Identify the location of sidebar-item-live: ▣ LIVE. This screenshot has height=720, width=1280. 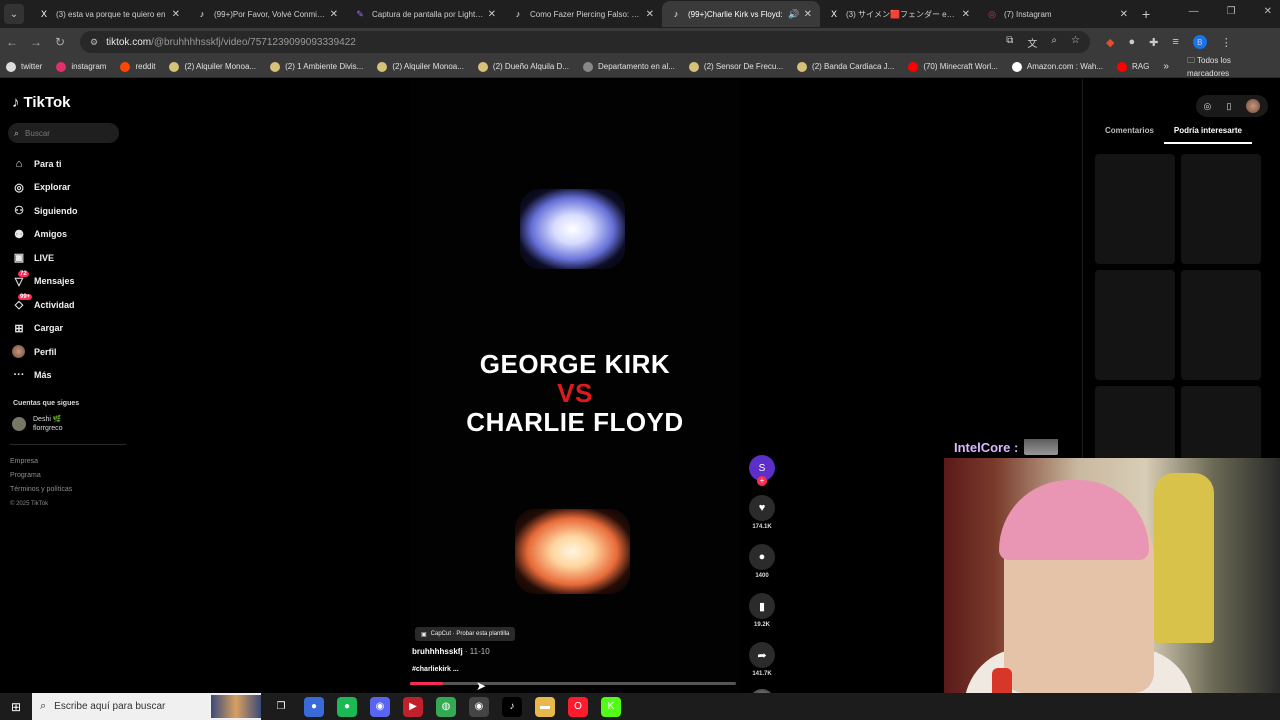
(45, 258).